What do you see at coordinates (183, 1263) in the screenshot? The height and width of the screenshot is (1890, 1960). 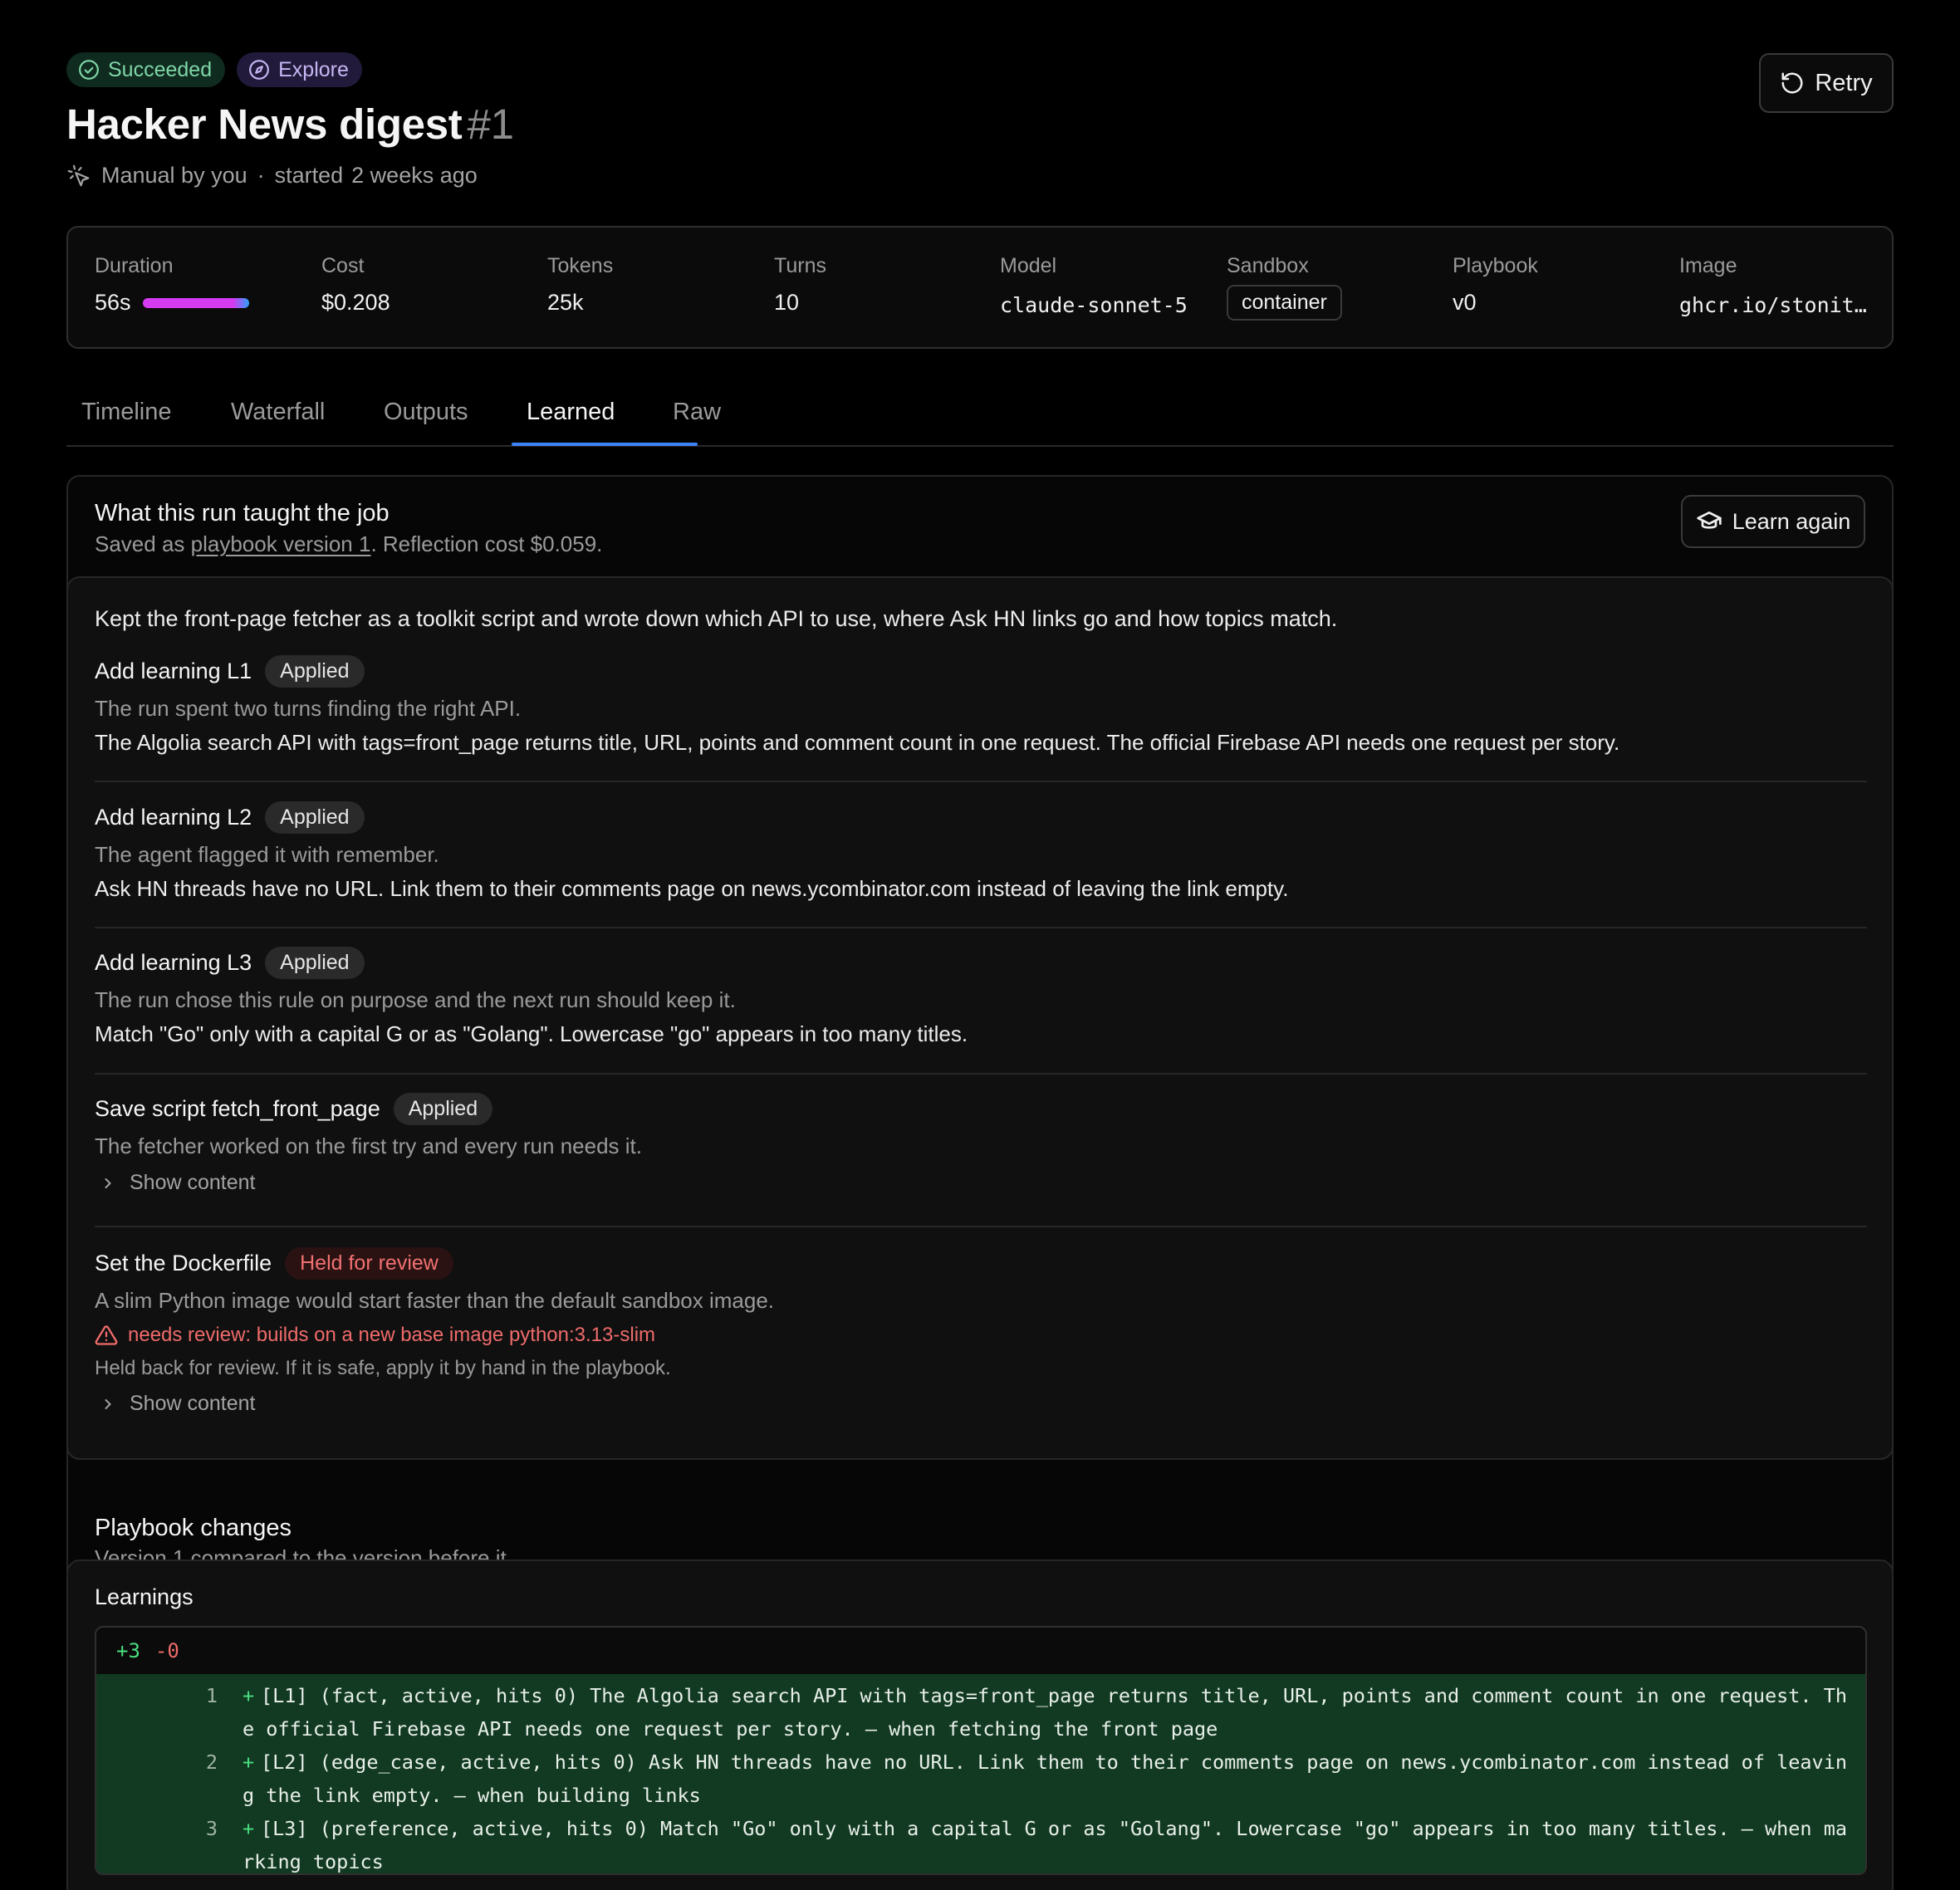 I see `learning-title: Set the Dockerfile` at bounding box center [183, 1263].